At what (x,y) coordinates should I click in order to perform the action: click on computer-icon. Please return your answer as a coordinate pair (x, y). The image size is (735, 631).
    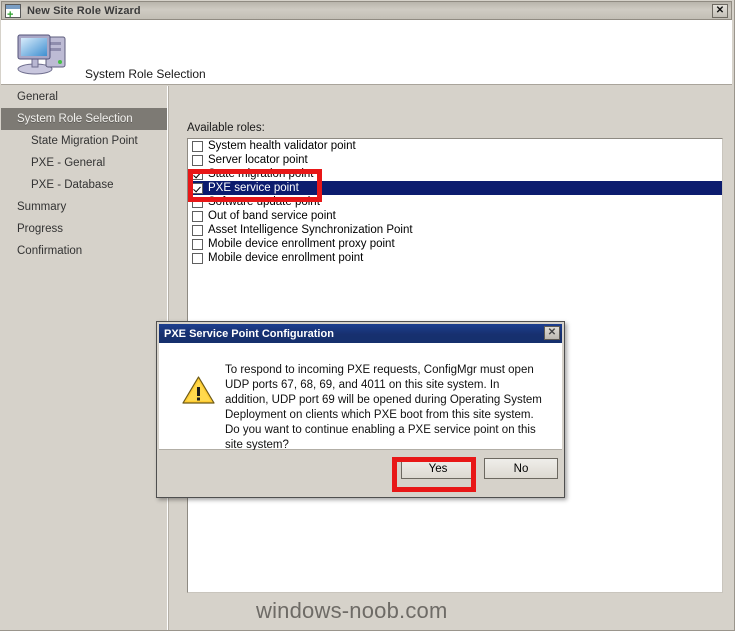
    Looking at the image, I should click on (41, 54).